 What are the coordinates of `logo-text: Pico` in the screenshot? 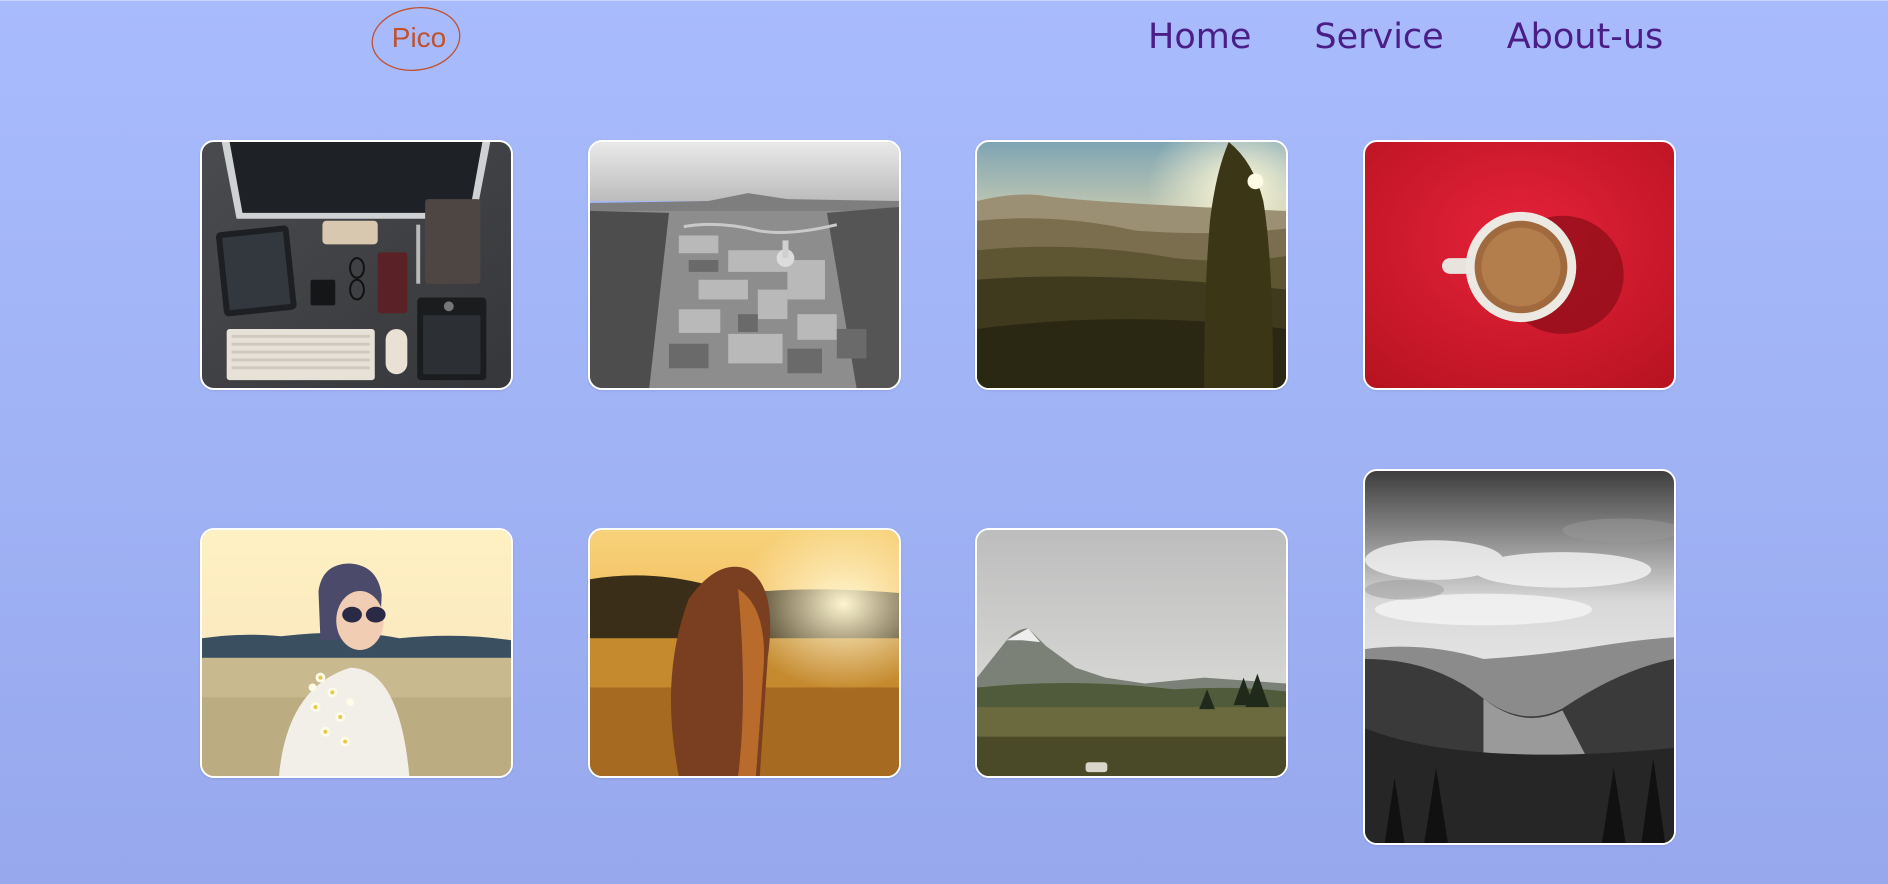 It's located at (419, 37).